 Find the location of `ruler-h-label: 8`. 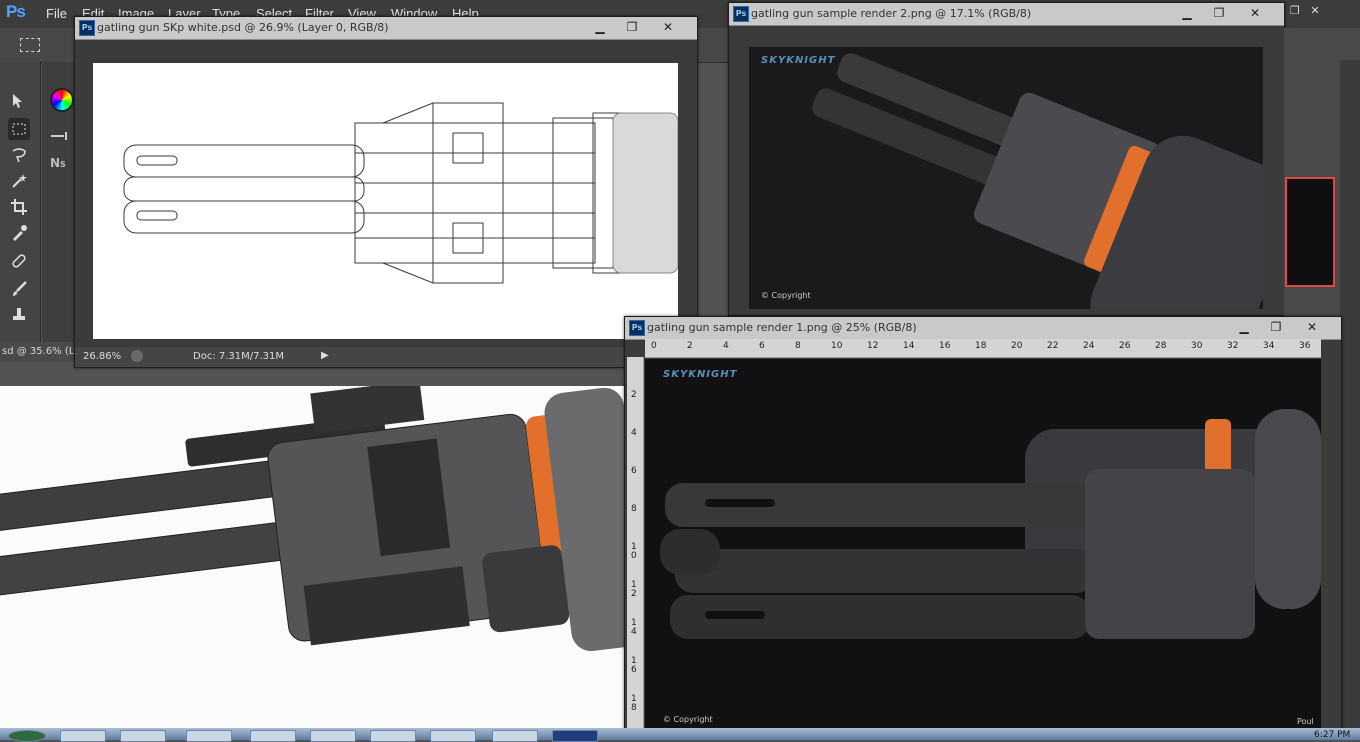

ruler-h-label: 8 is located at coordinates (798, 346).